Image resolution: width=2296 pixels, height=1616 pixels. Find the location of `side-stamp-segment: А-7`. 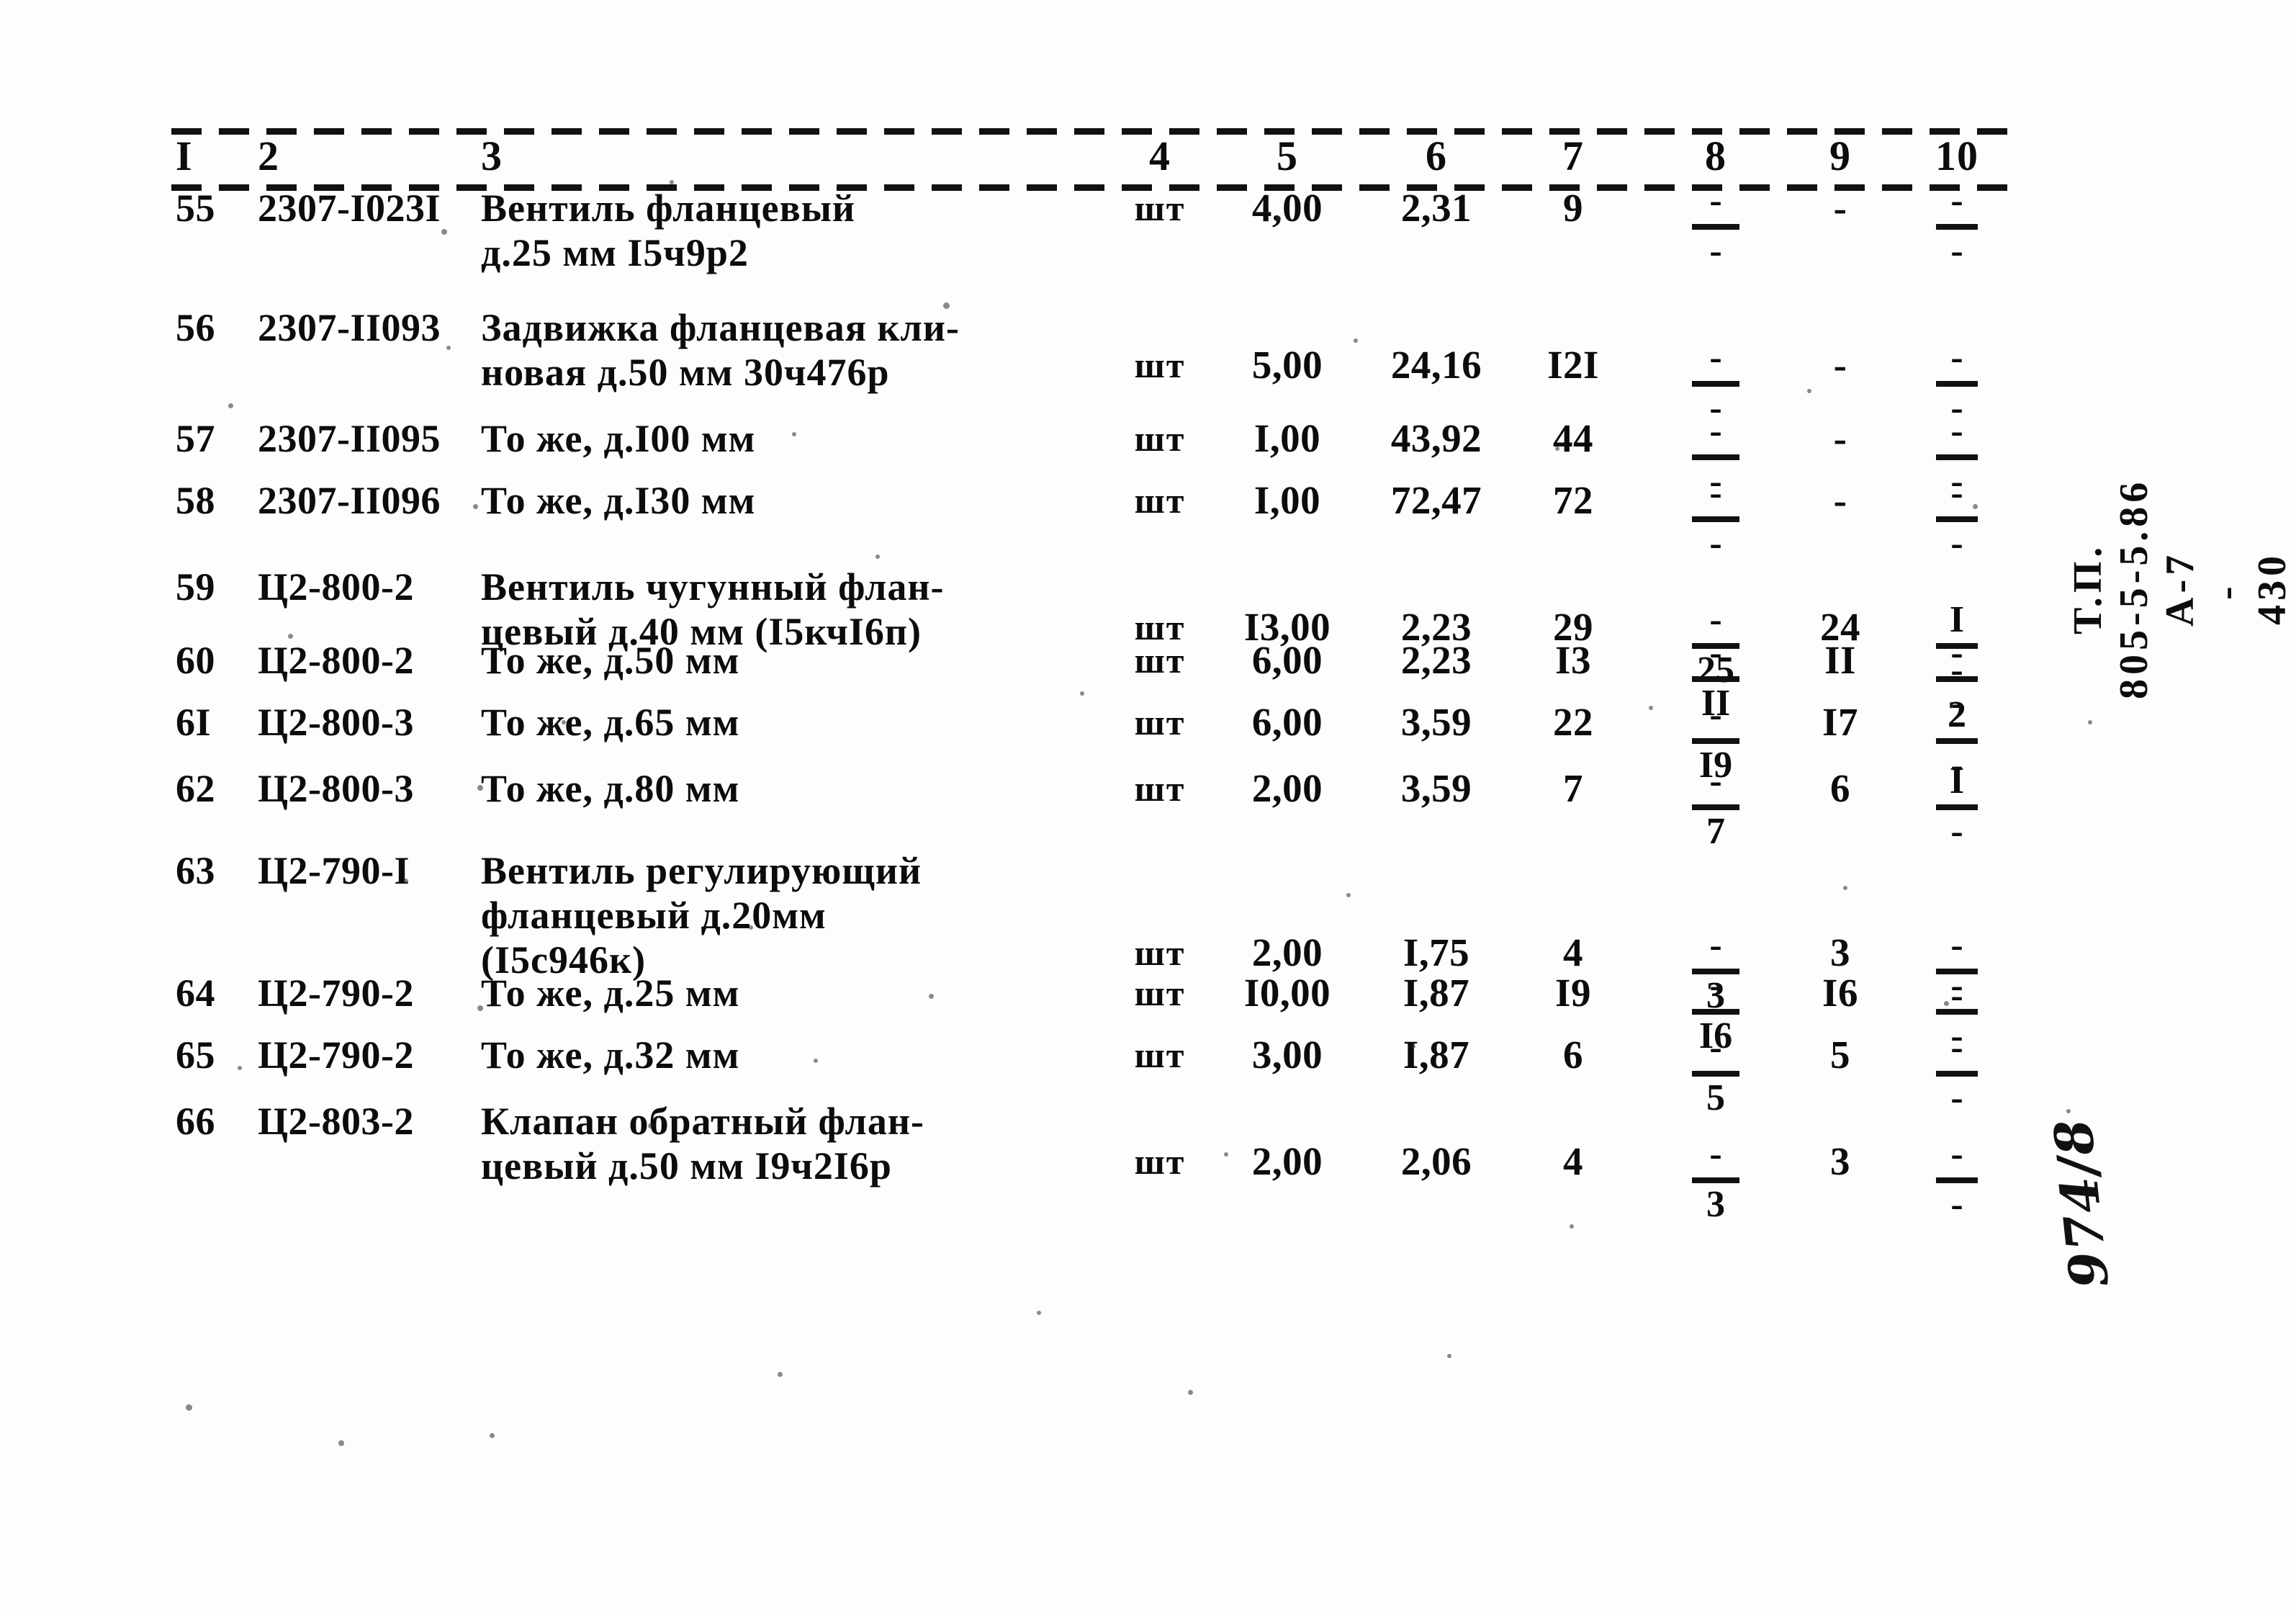

side-stamp-segment: А-7 is located at coordinates (2180, 588).